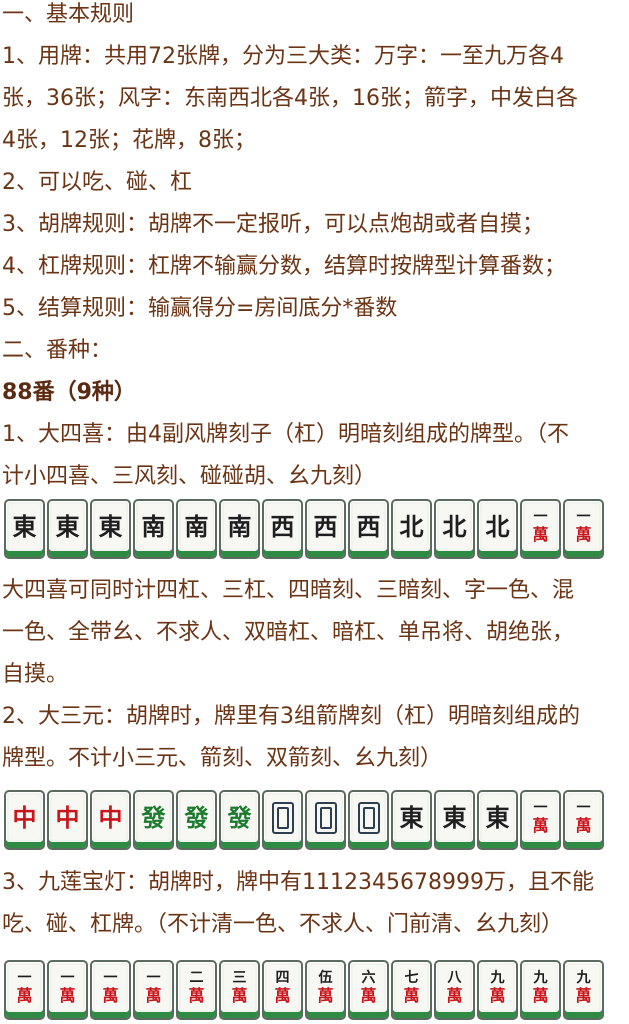 The width and height of the screenshot is (629, 1024). Describe the element at coordinates (290, 98) in the screenshot. I see `rule-tiles-line-2: 张，36张；风字：东南西北各4张，16张；箭字，中发白各` at that location.